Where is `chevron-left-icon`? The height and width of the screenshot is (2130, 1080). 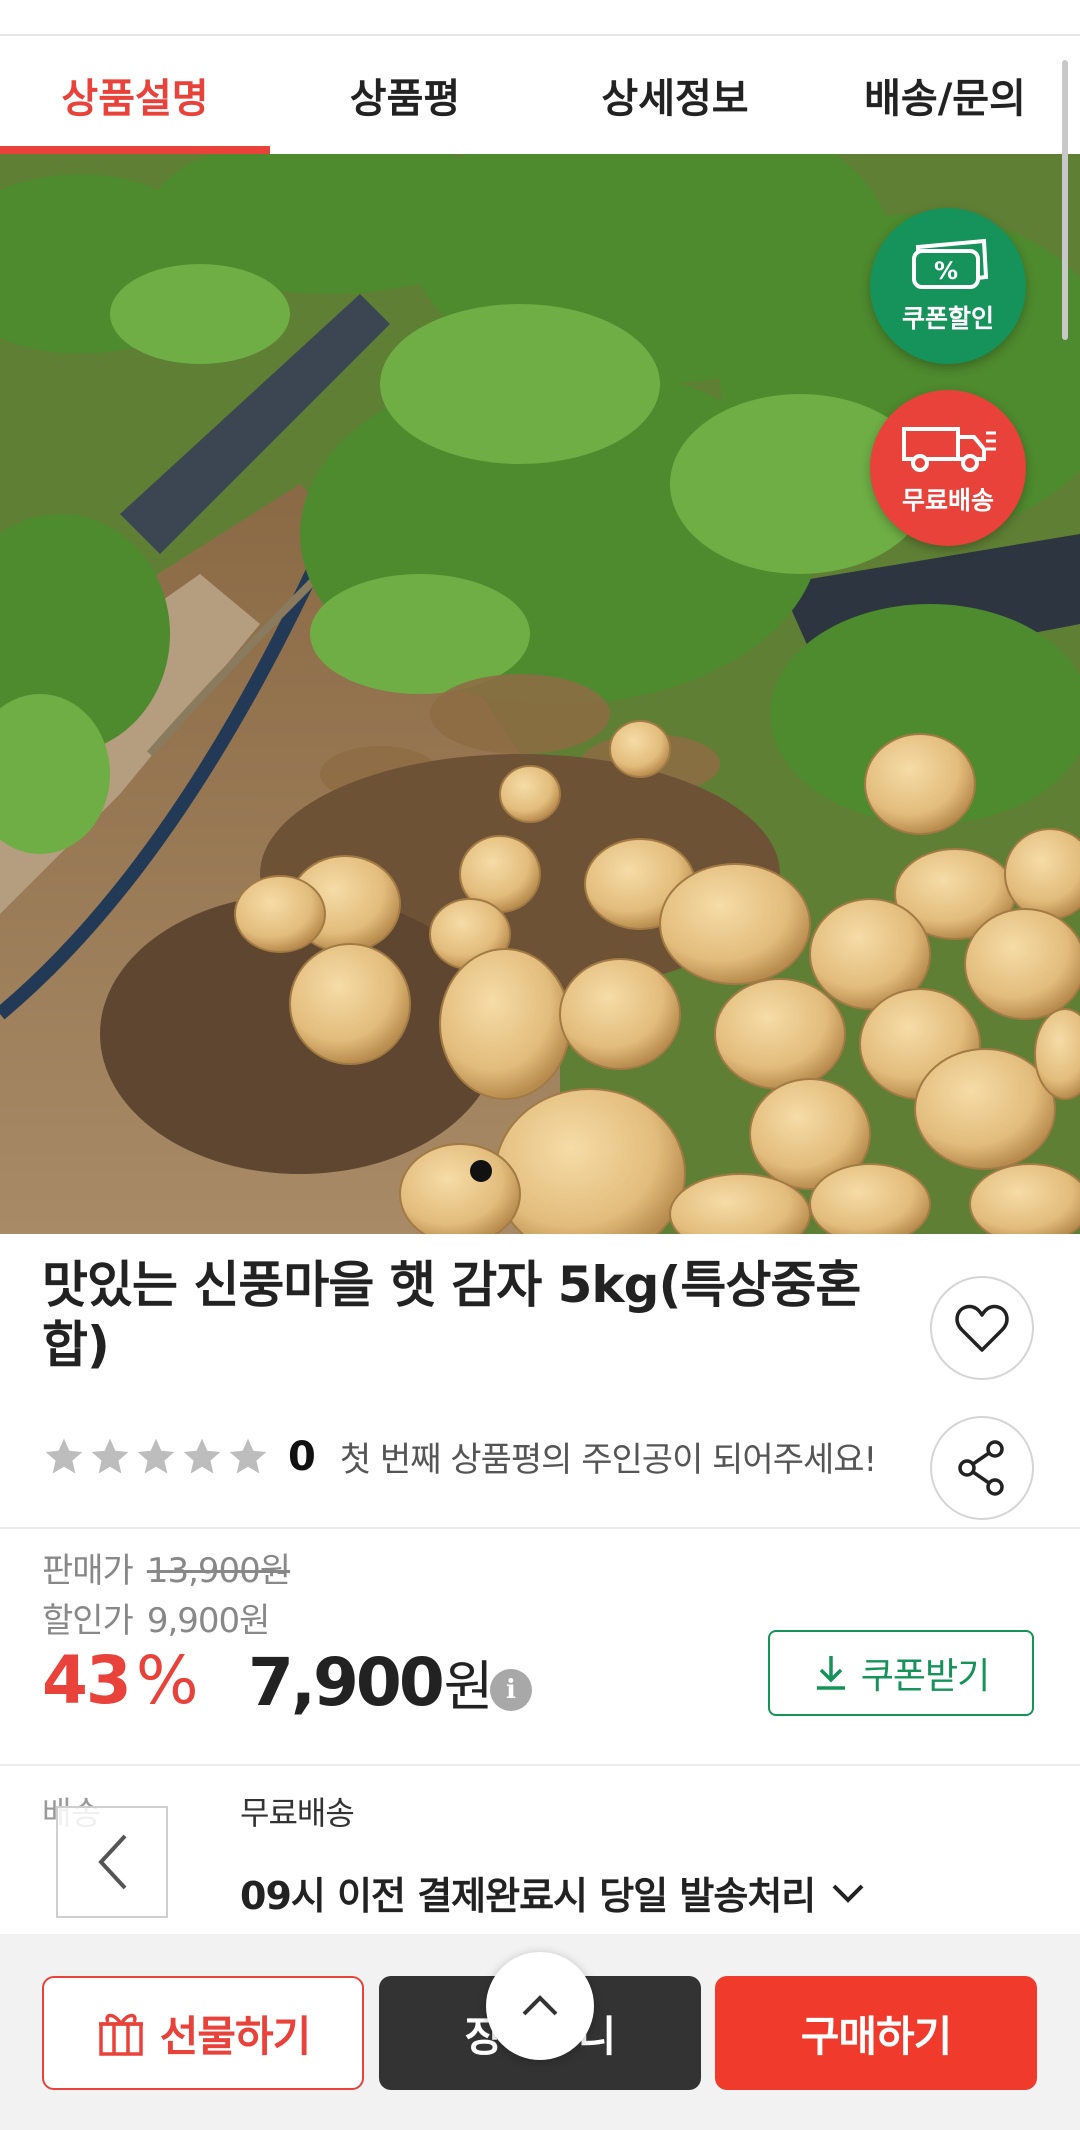 chevron-left-icon is located at coordinates (112, 1862).